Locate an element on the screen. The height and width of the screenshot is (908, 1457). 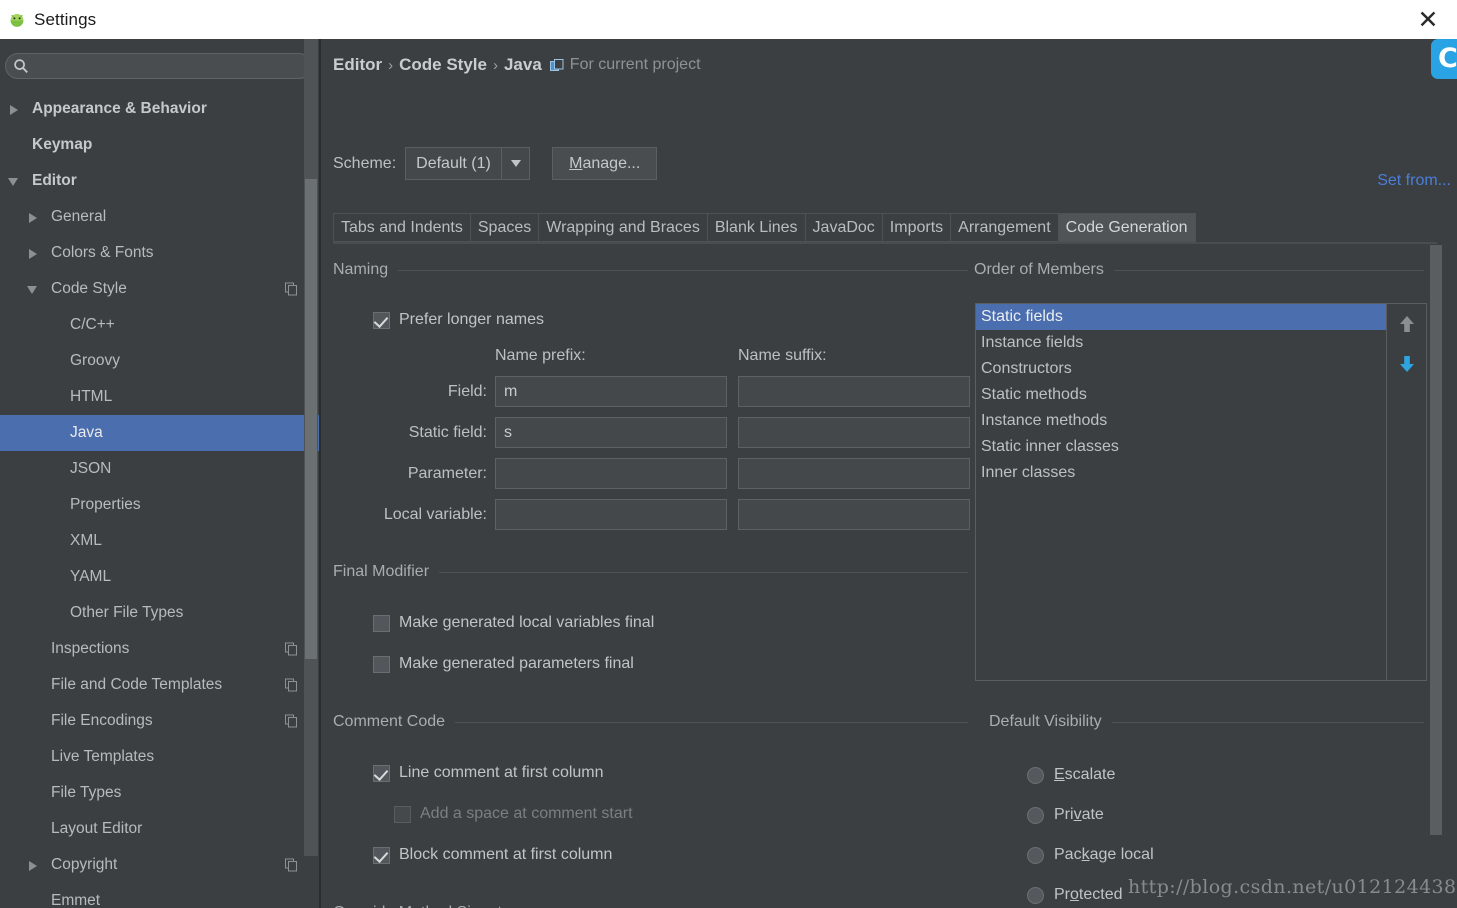
visibility-radio-escalate: Escalate is located at coordinates (1071, 775).